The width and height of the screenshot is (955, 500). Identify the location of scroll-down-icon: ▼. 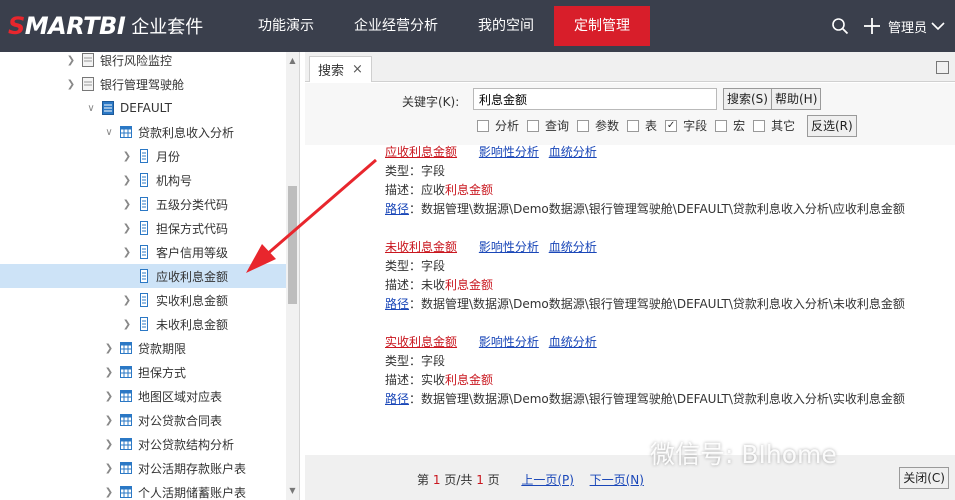
(292, 492).